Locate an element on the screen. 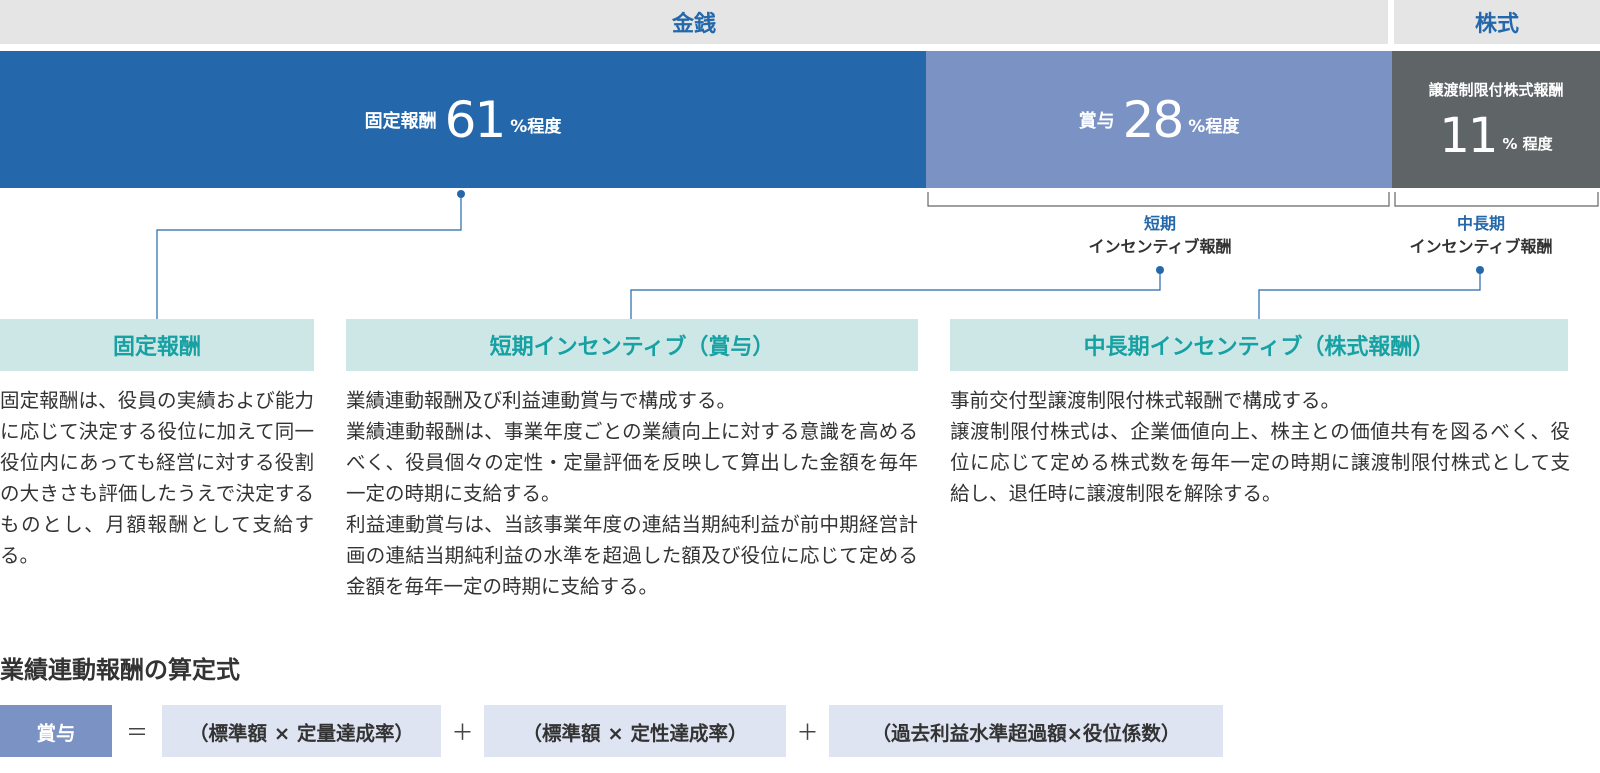  formula-term-qualitative: （標準額 × 定性達成率） is located at coordinates (635, 731).